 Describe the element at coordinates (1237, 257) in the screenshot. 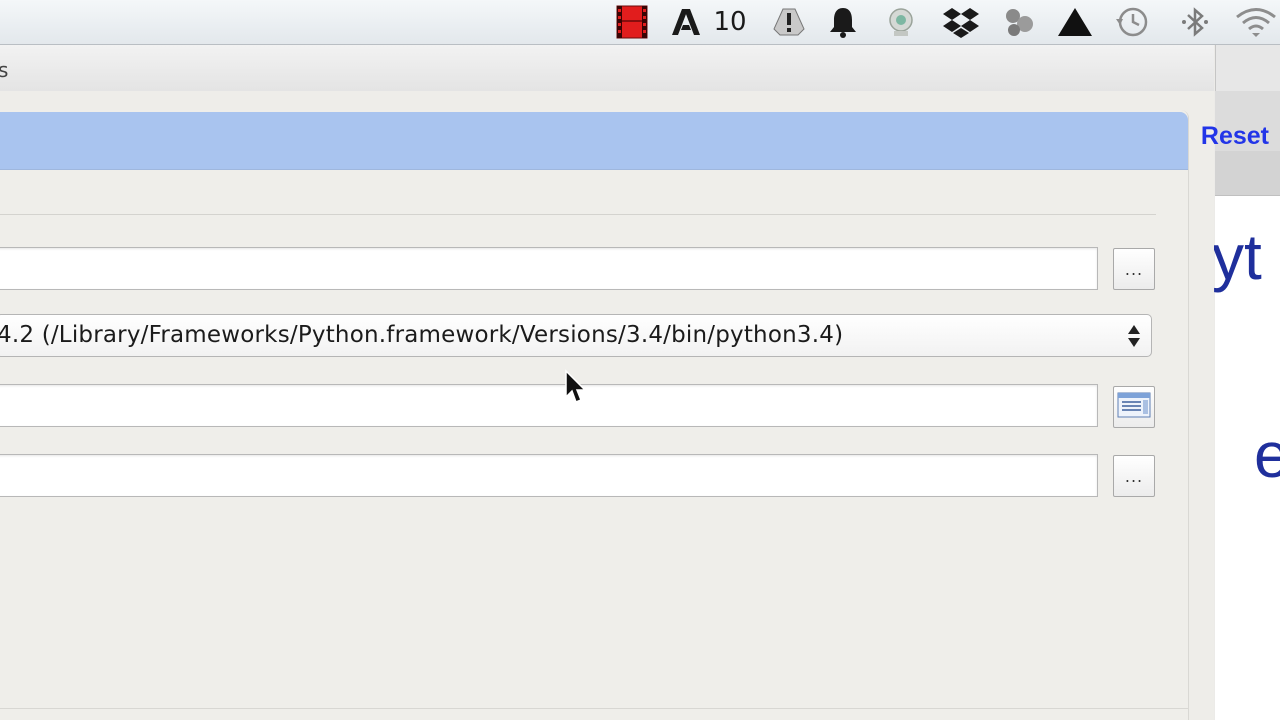

I see `background-window-text: yt` at that location.